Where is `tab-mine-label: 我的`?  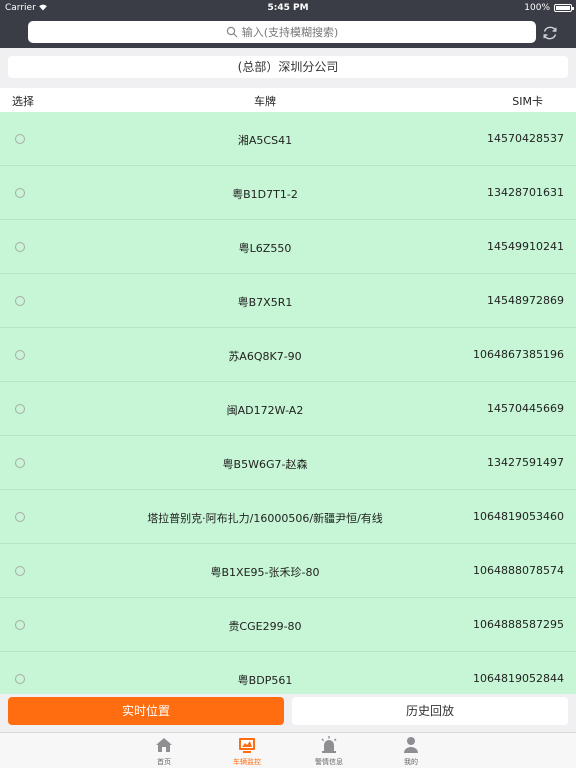 tab-mine-label: 我的 is located at coordinates (411, 762).